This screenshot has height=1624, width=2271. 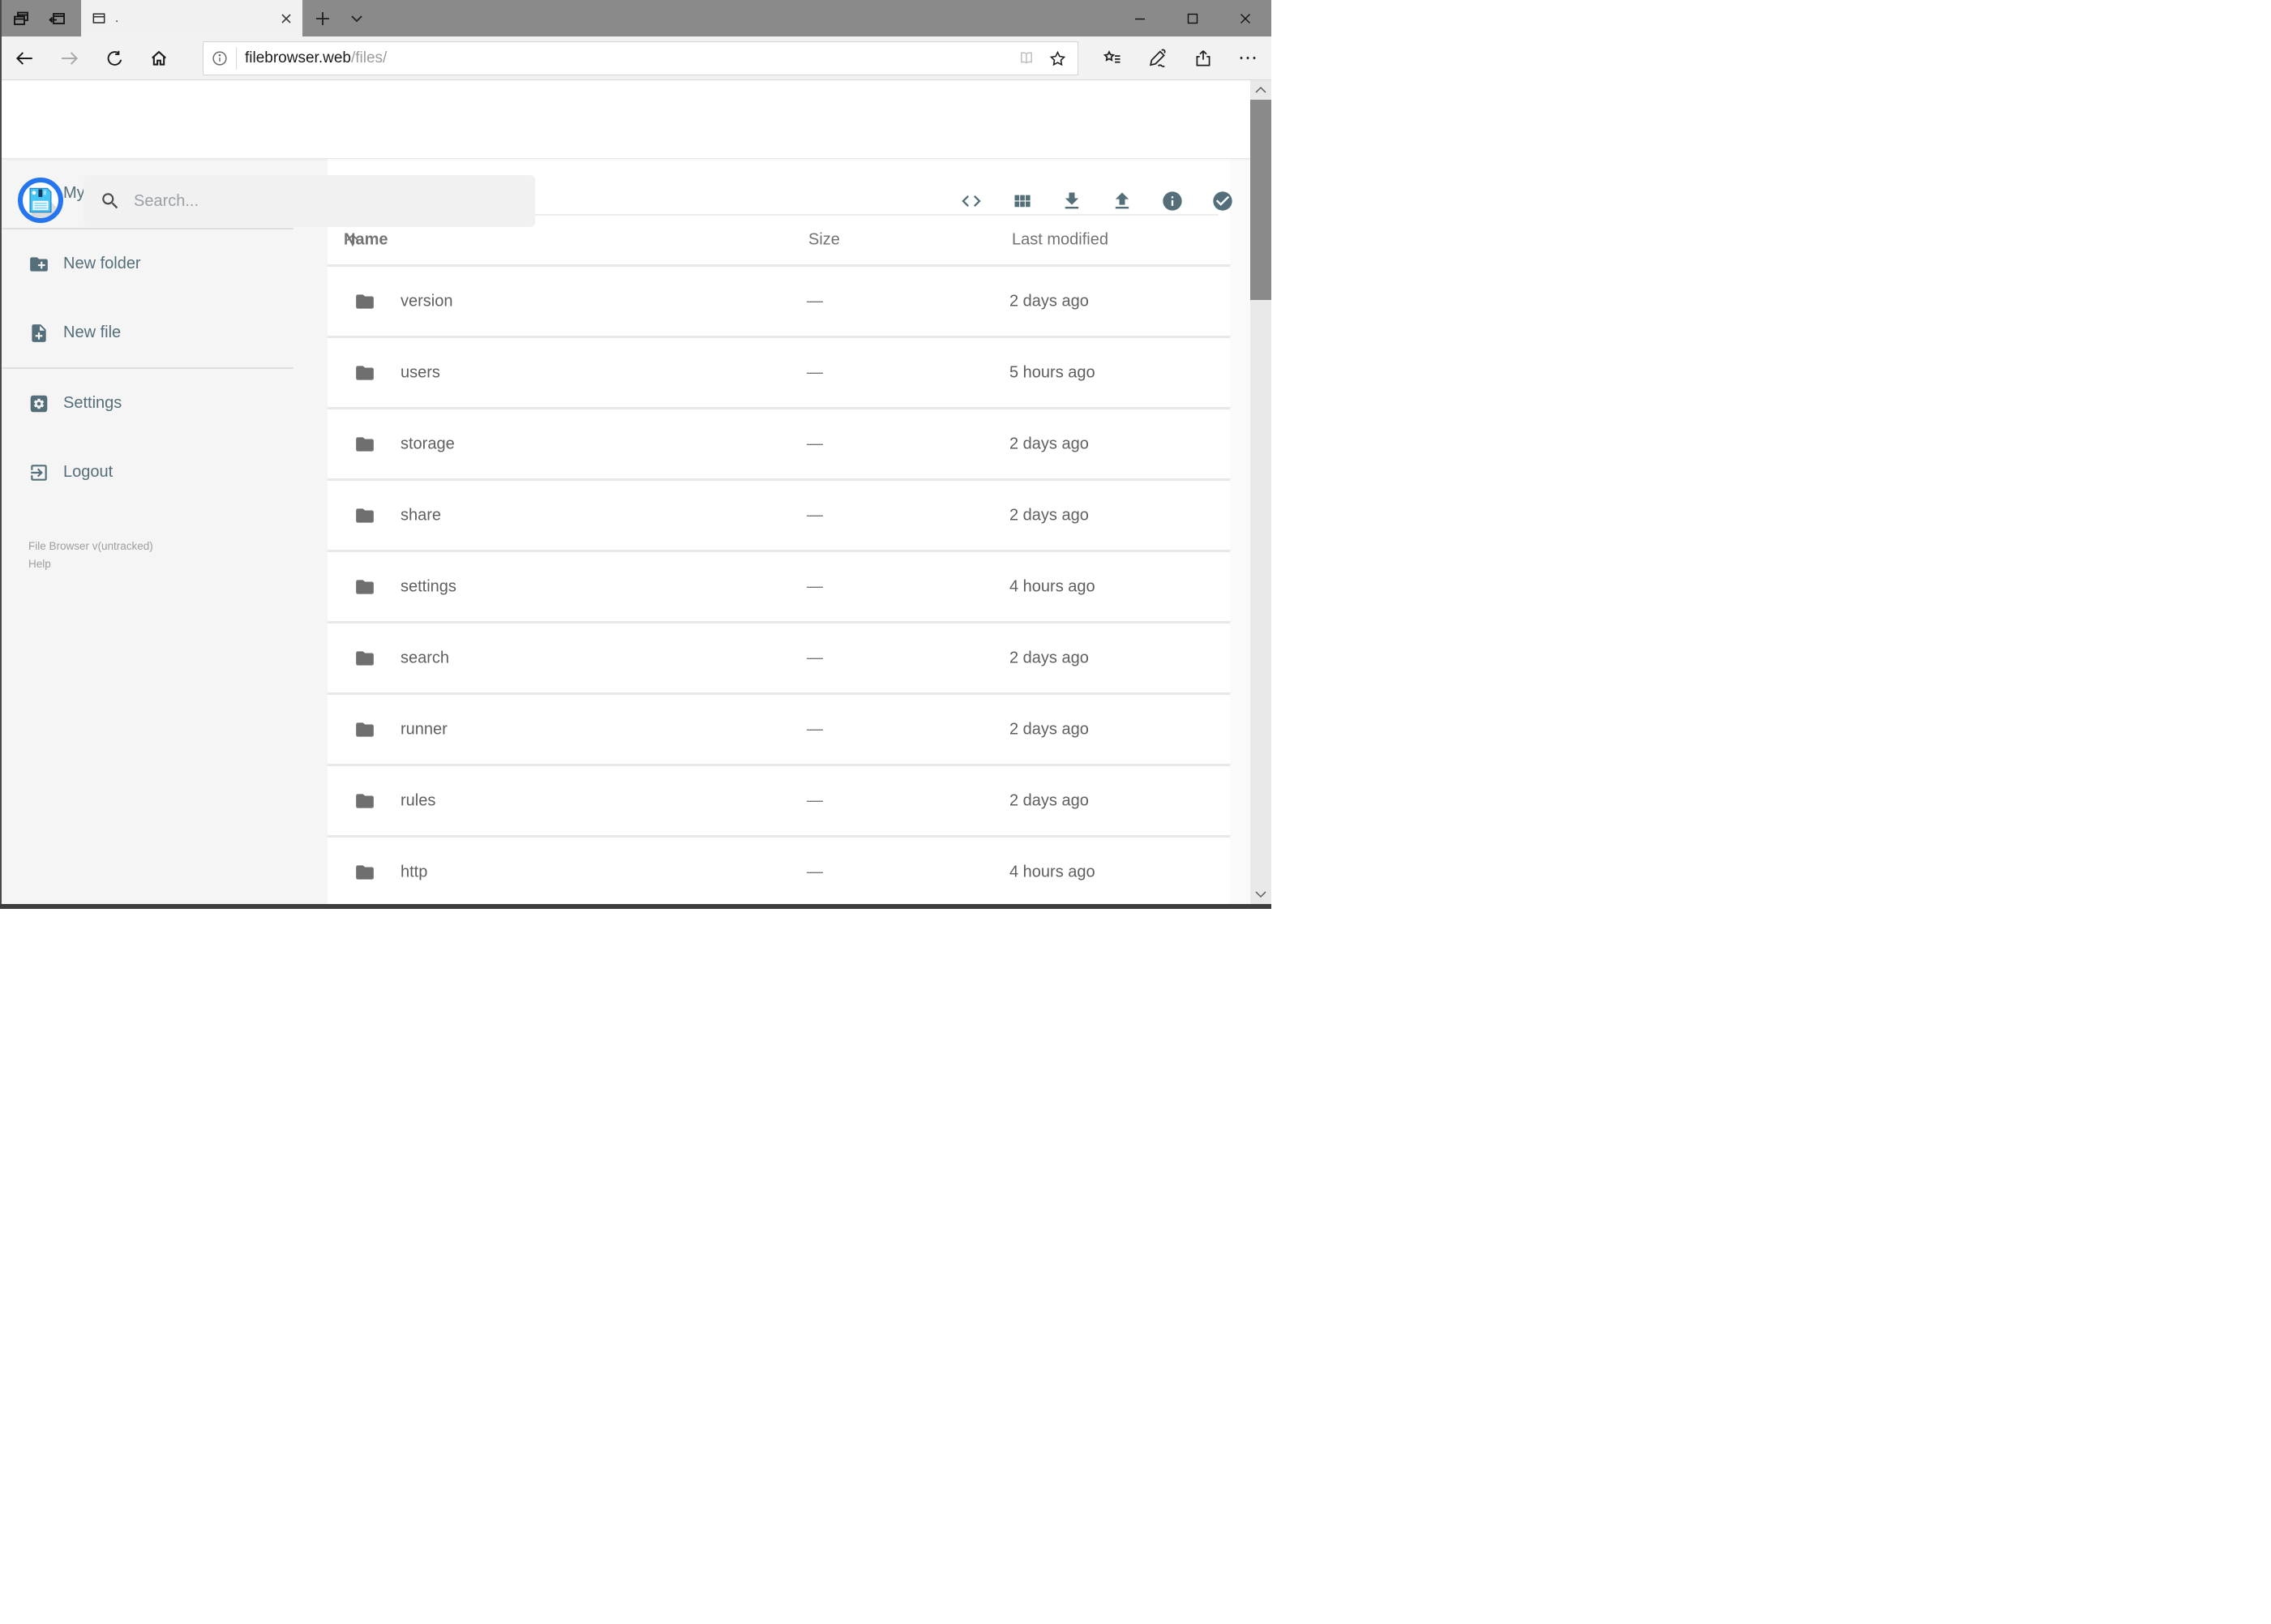 What do you see at coordinates (57, 18) in the screenshot?
I see `set-tabs-aside-button` at bounding box center [57, 18].